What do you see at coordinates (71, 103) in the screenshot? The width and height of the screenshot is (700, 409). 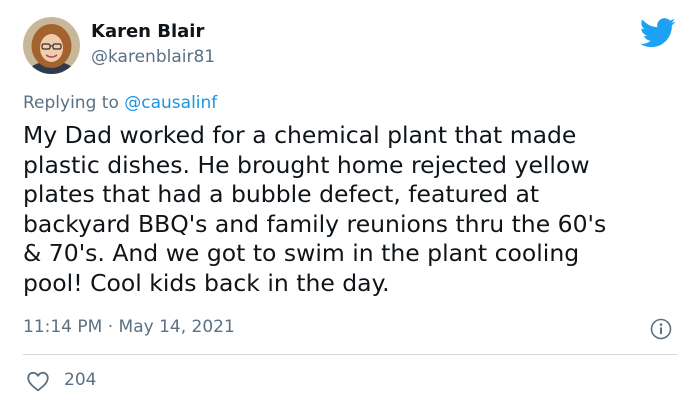 I see `reply-prefix: Replying to` at bounding box center [71, 103].